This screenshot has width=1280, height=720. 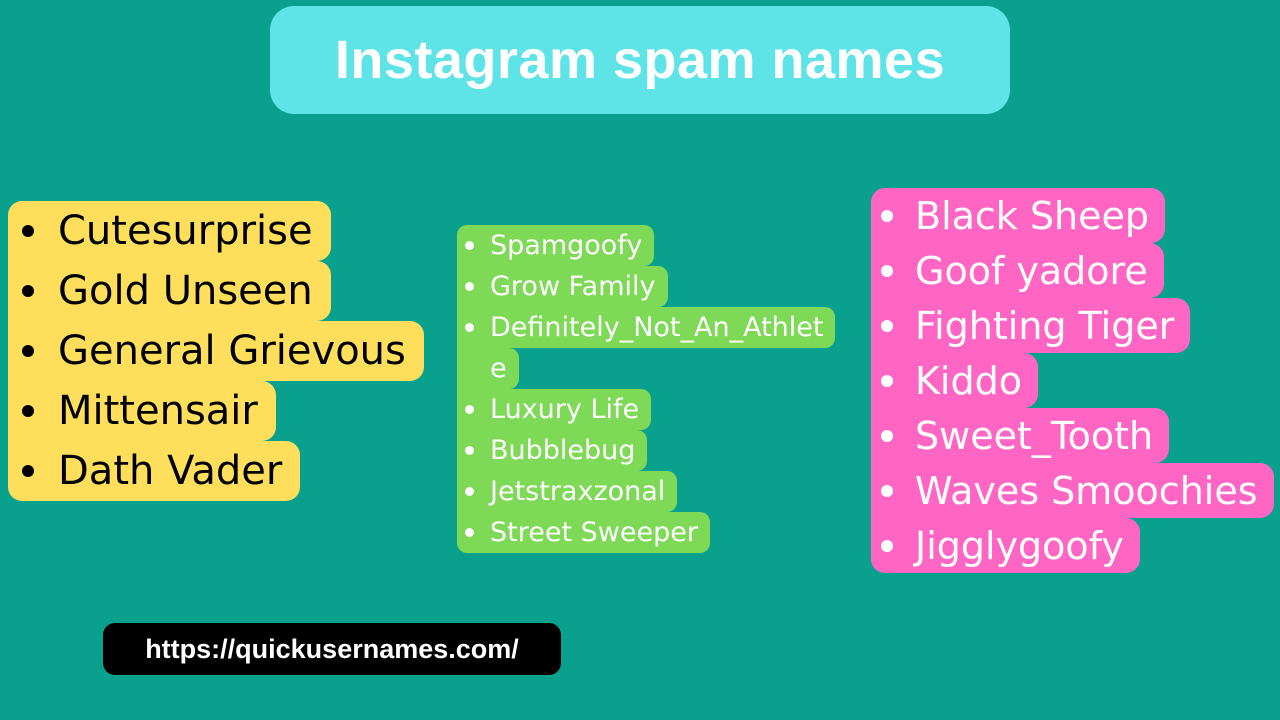 What do you see at coordinates (563, 450) in the screenshot?
I see `list-item-text: Bubblebug` at bounding box center [563, 450].